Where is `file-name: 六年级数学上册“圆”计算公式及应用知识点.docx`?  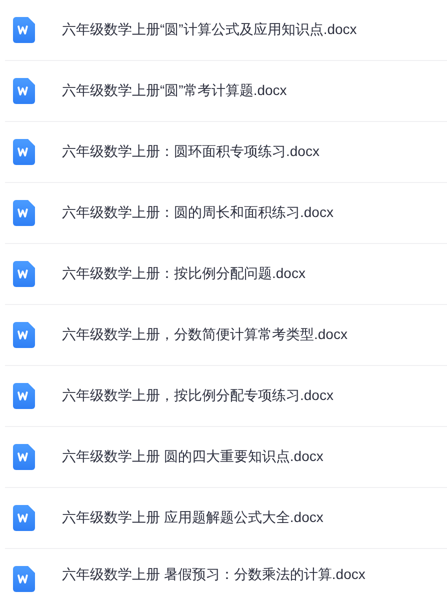
file-name: 六年级数学上册“圆”计算公式及应用知识点.docx is located at coordinates (209, 30).